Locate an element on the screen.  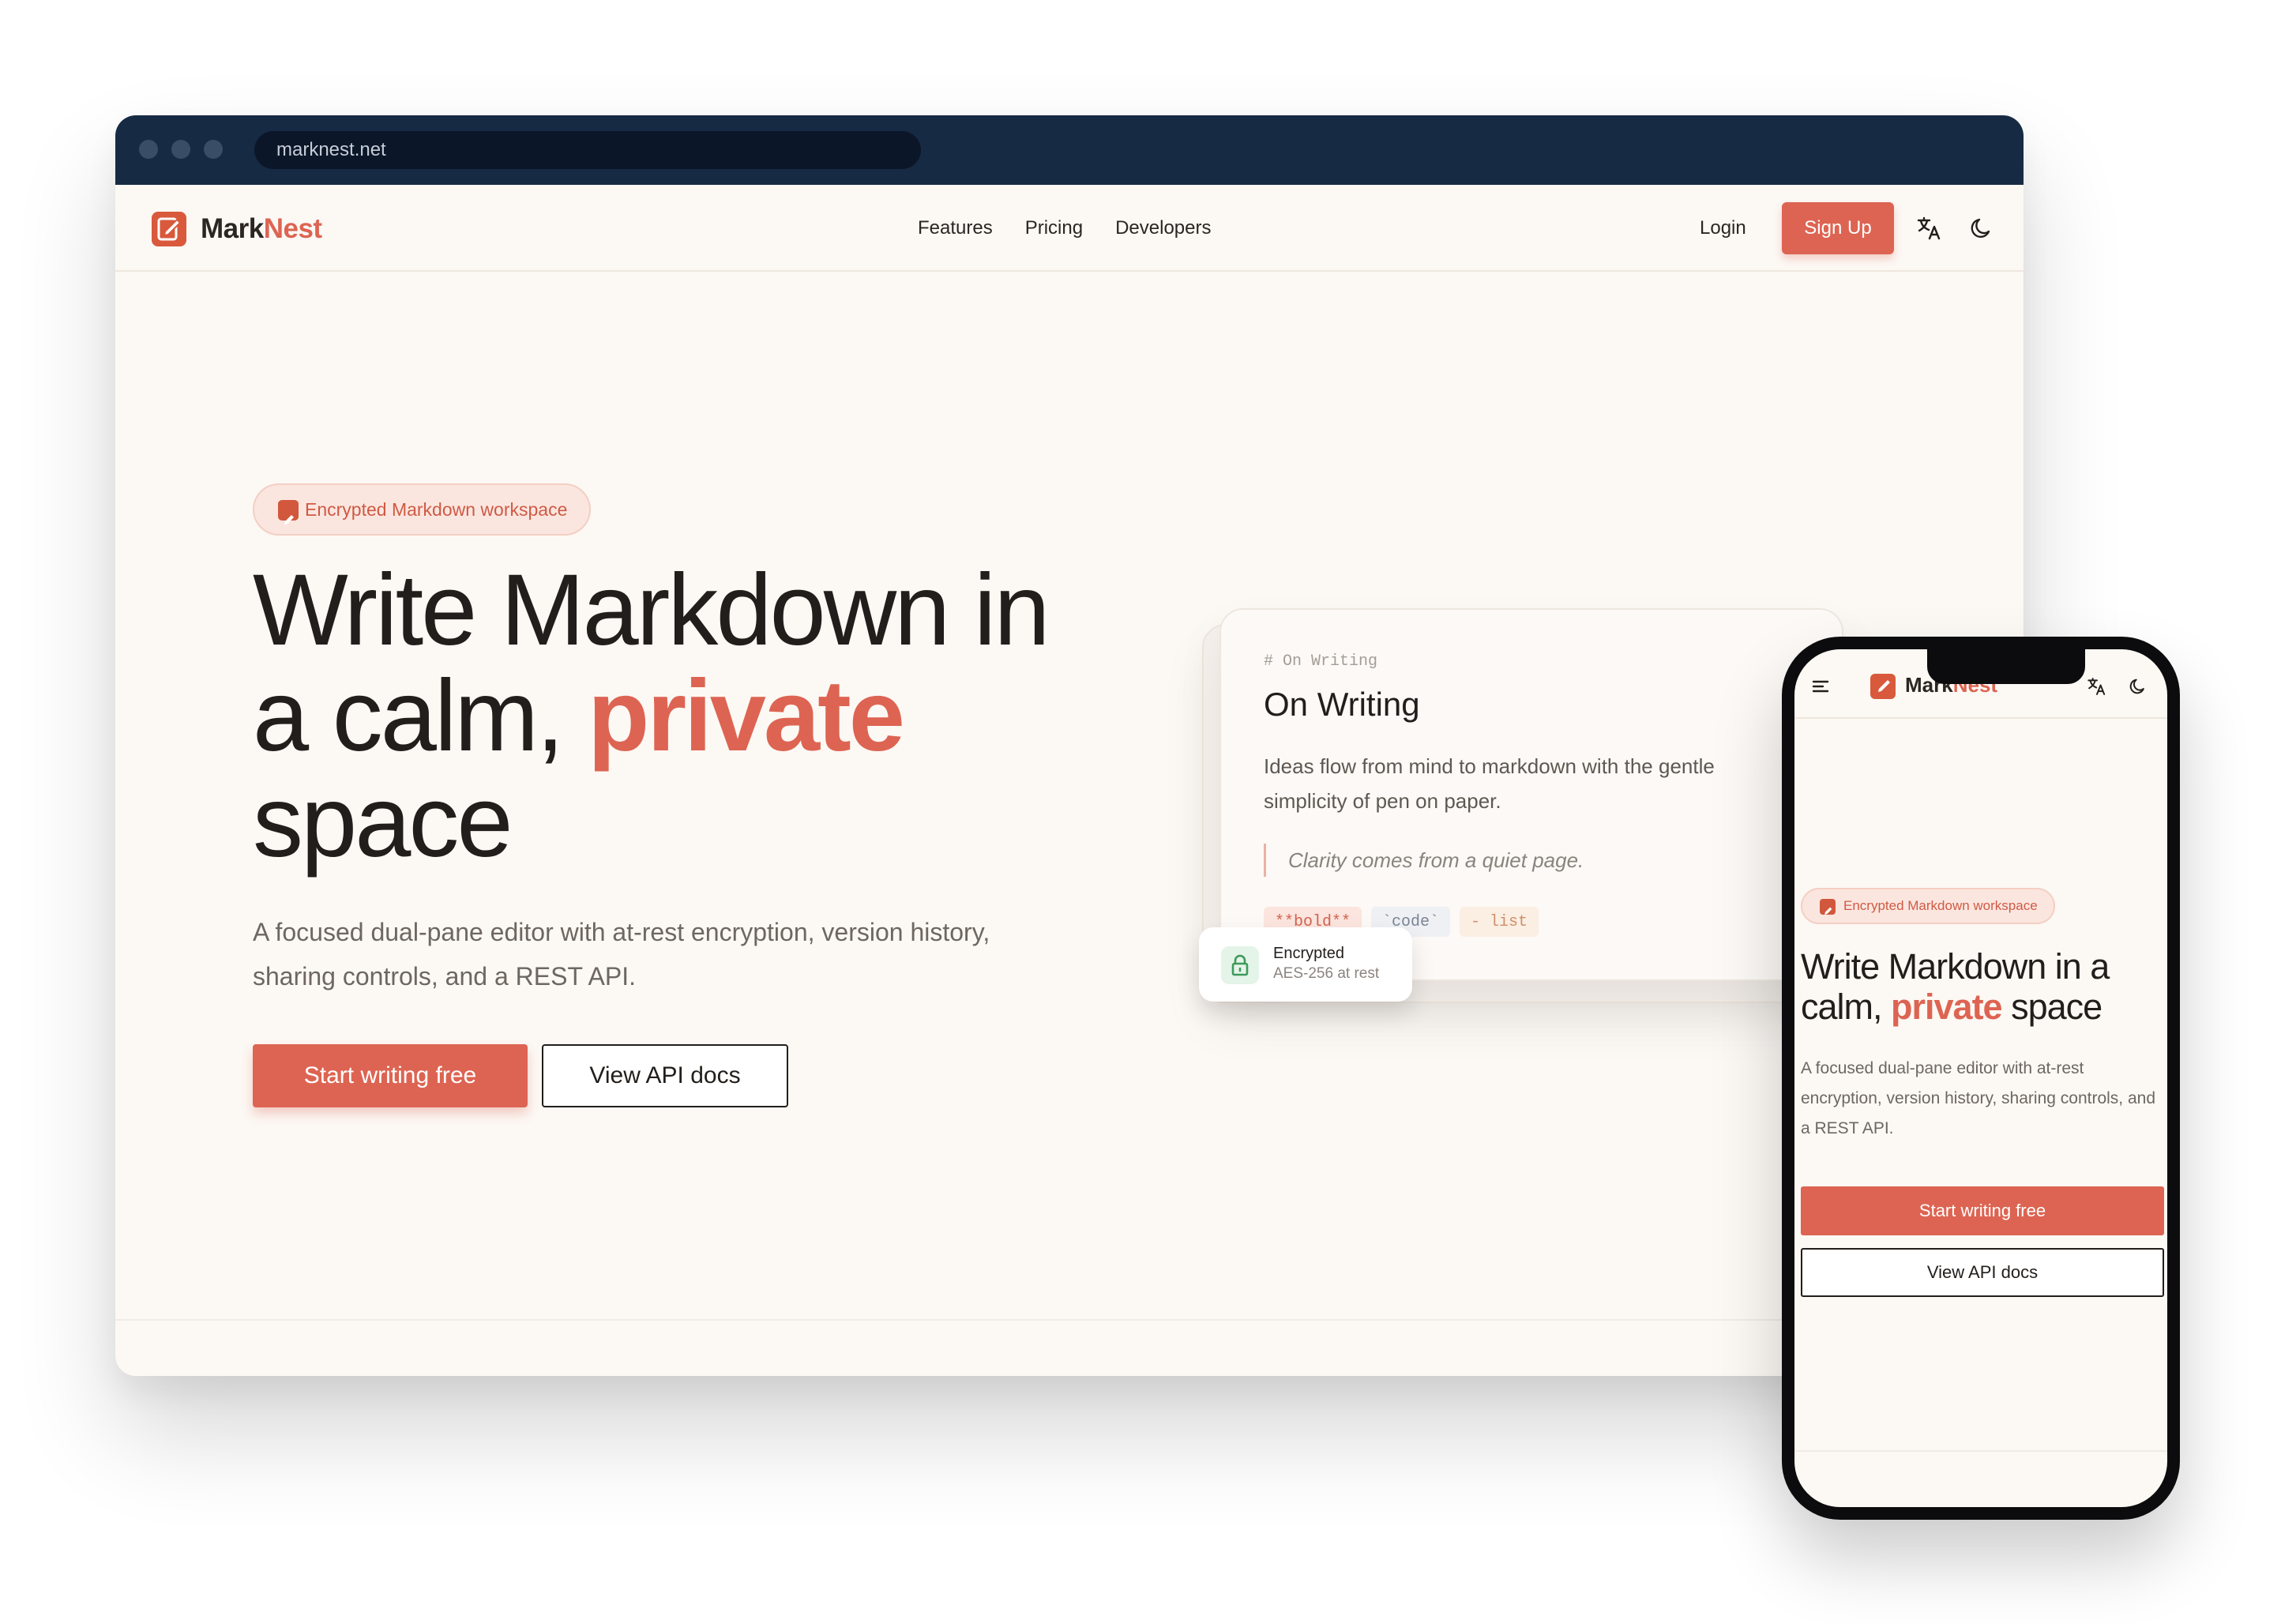
phone-pencil-badge-icon is located at coordinates (1828, 907).